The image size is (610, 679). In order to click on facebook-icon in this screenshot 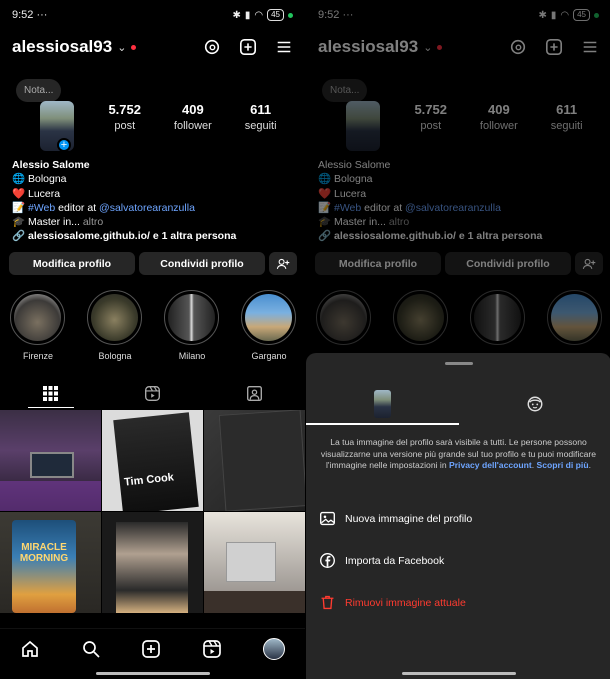, I will do `click(327, 560)`.